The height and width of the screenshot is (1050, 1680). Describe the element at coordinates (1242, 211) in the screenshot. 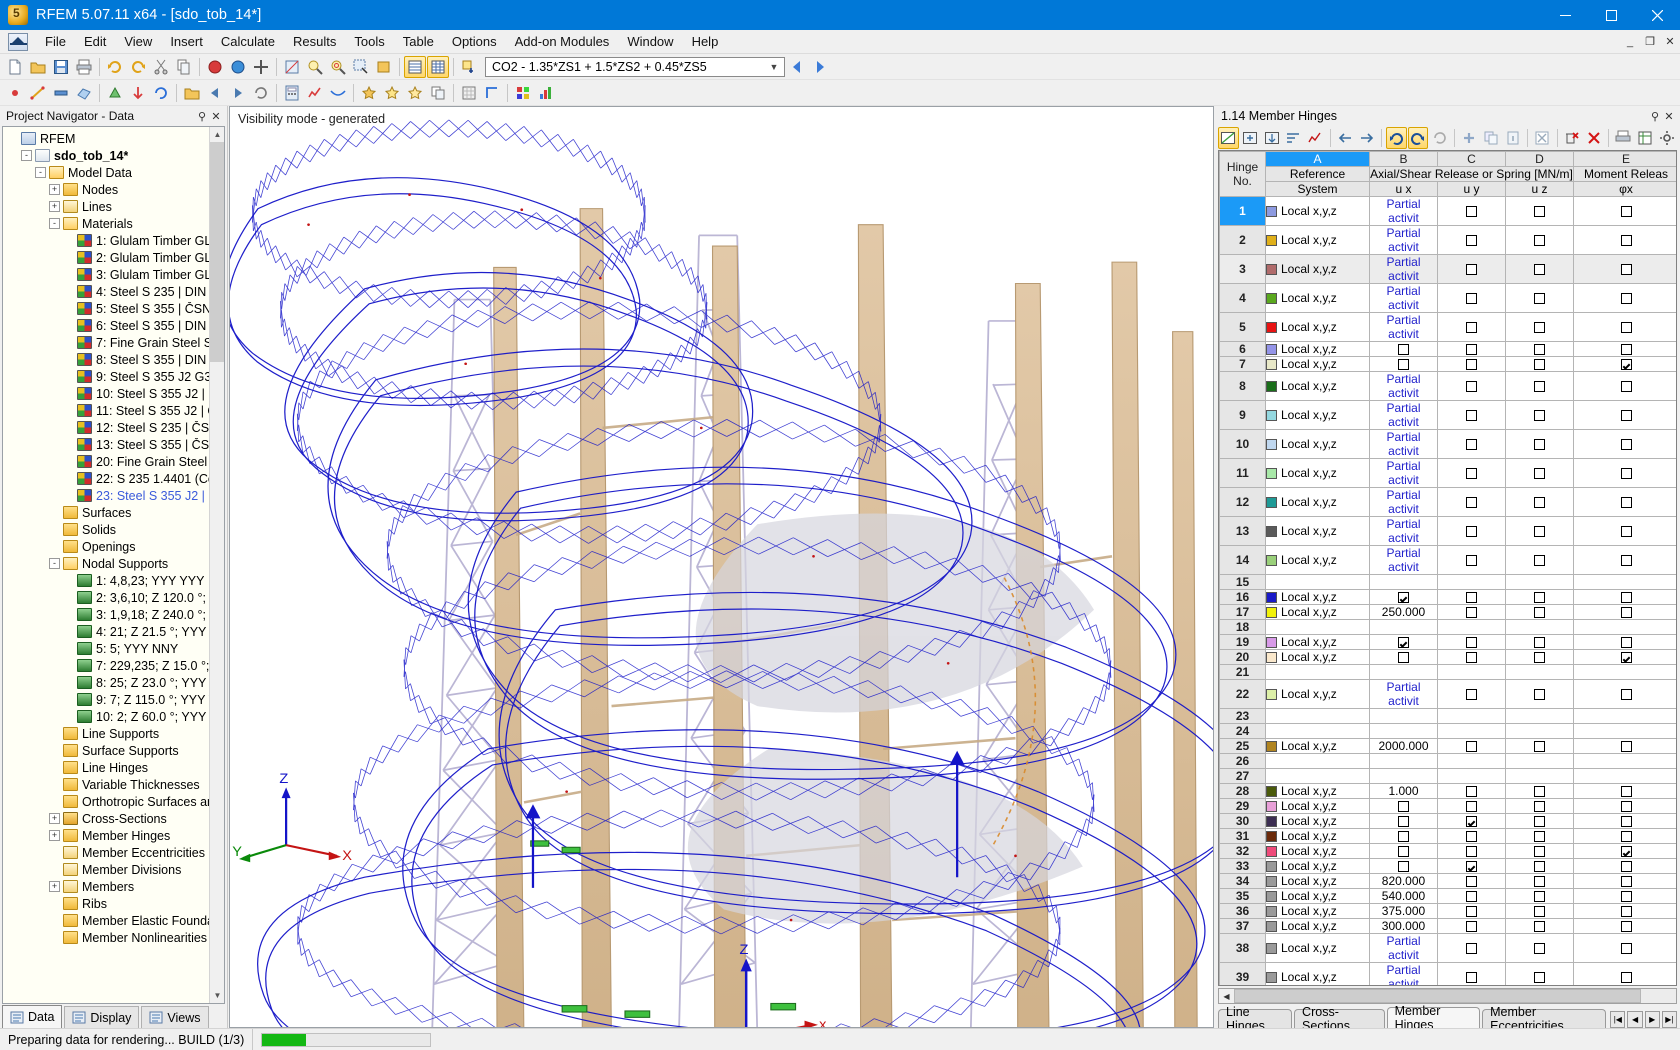

I see `row-number: 1` at that location.